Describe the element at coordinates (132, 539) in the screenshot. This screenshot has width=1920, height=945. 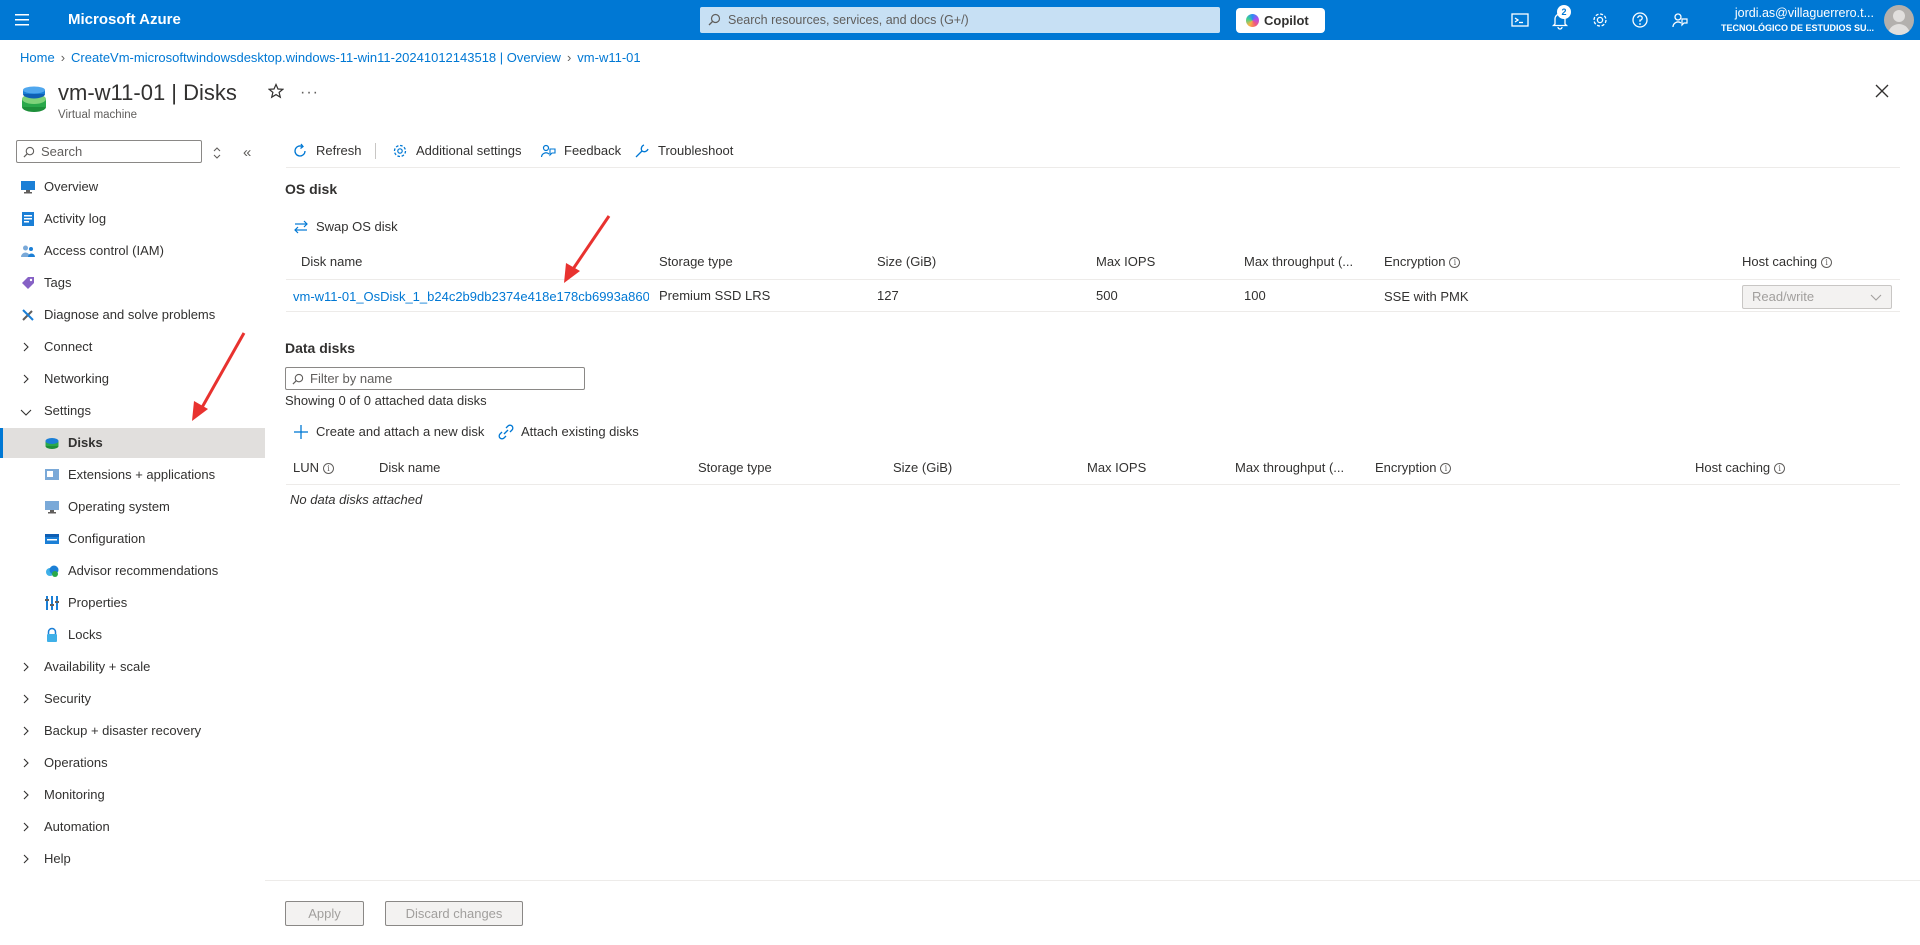
I see `sidebar-item-configuration: Configuration` at that location.